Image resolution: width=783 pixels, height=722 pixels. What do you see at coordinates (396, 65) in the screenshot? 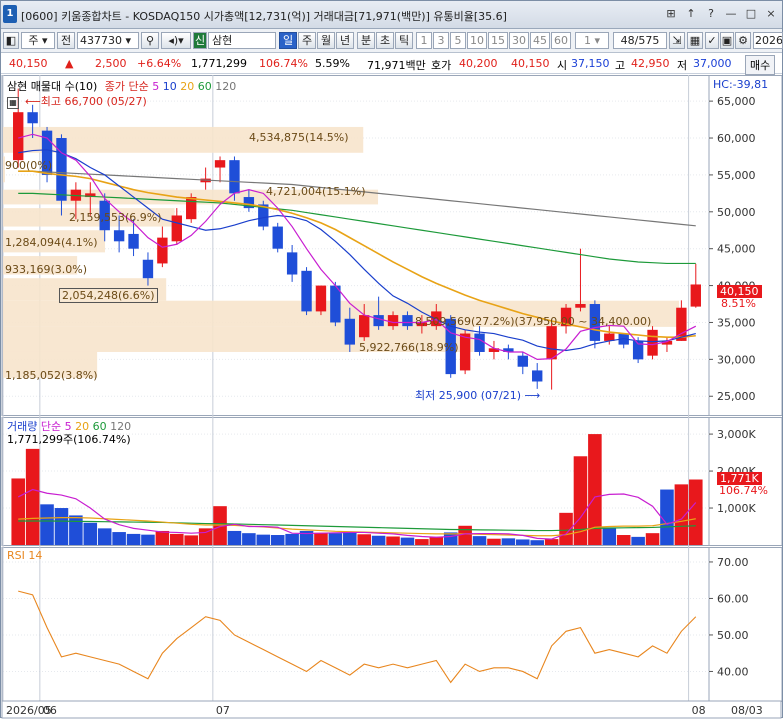
I see `amount-value: 71,971백만` at bounding box center [396, 65].